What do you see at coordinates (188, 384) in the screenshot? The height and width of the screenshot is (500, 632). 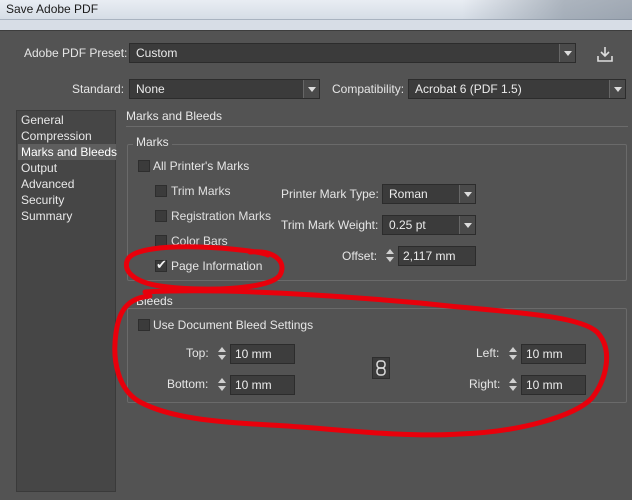 I see `bleed-bottom-label: Bottom:` at bounding box center [188, 384].